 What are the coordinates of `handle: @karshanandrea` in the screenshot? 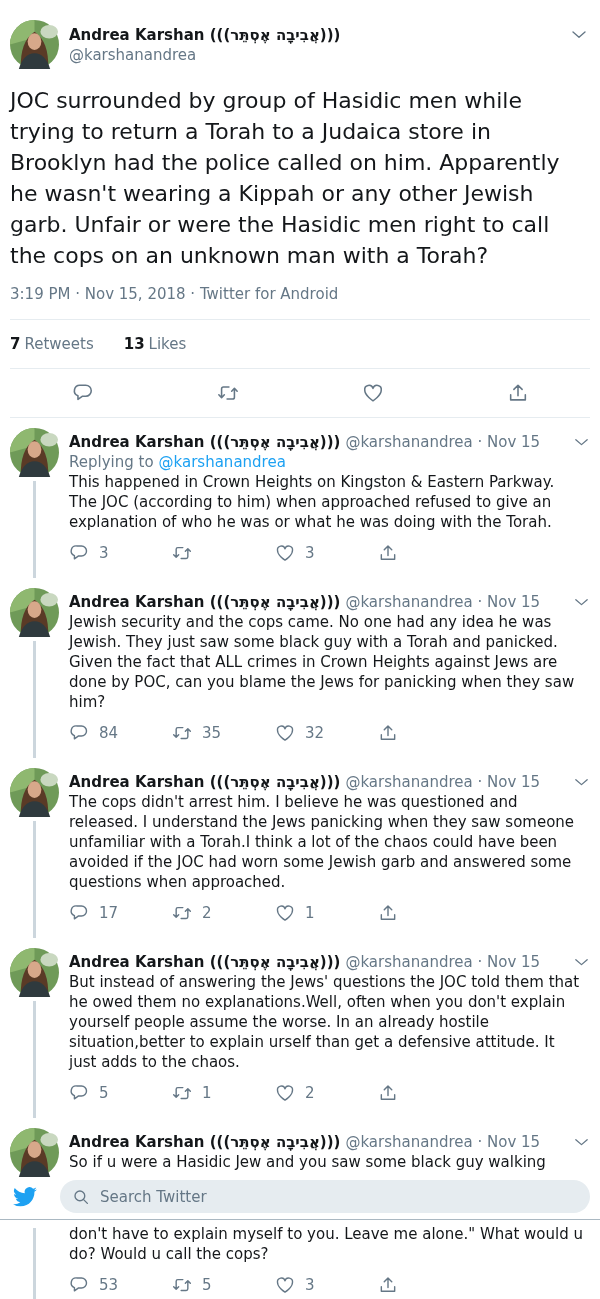 It's located at (319, 55).